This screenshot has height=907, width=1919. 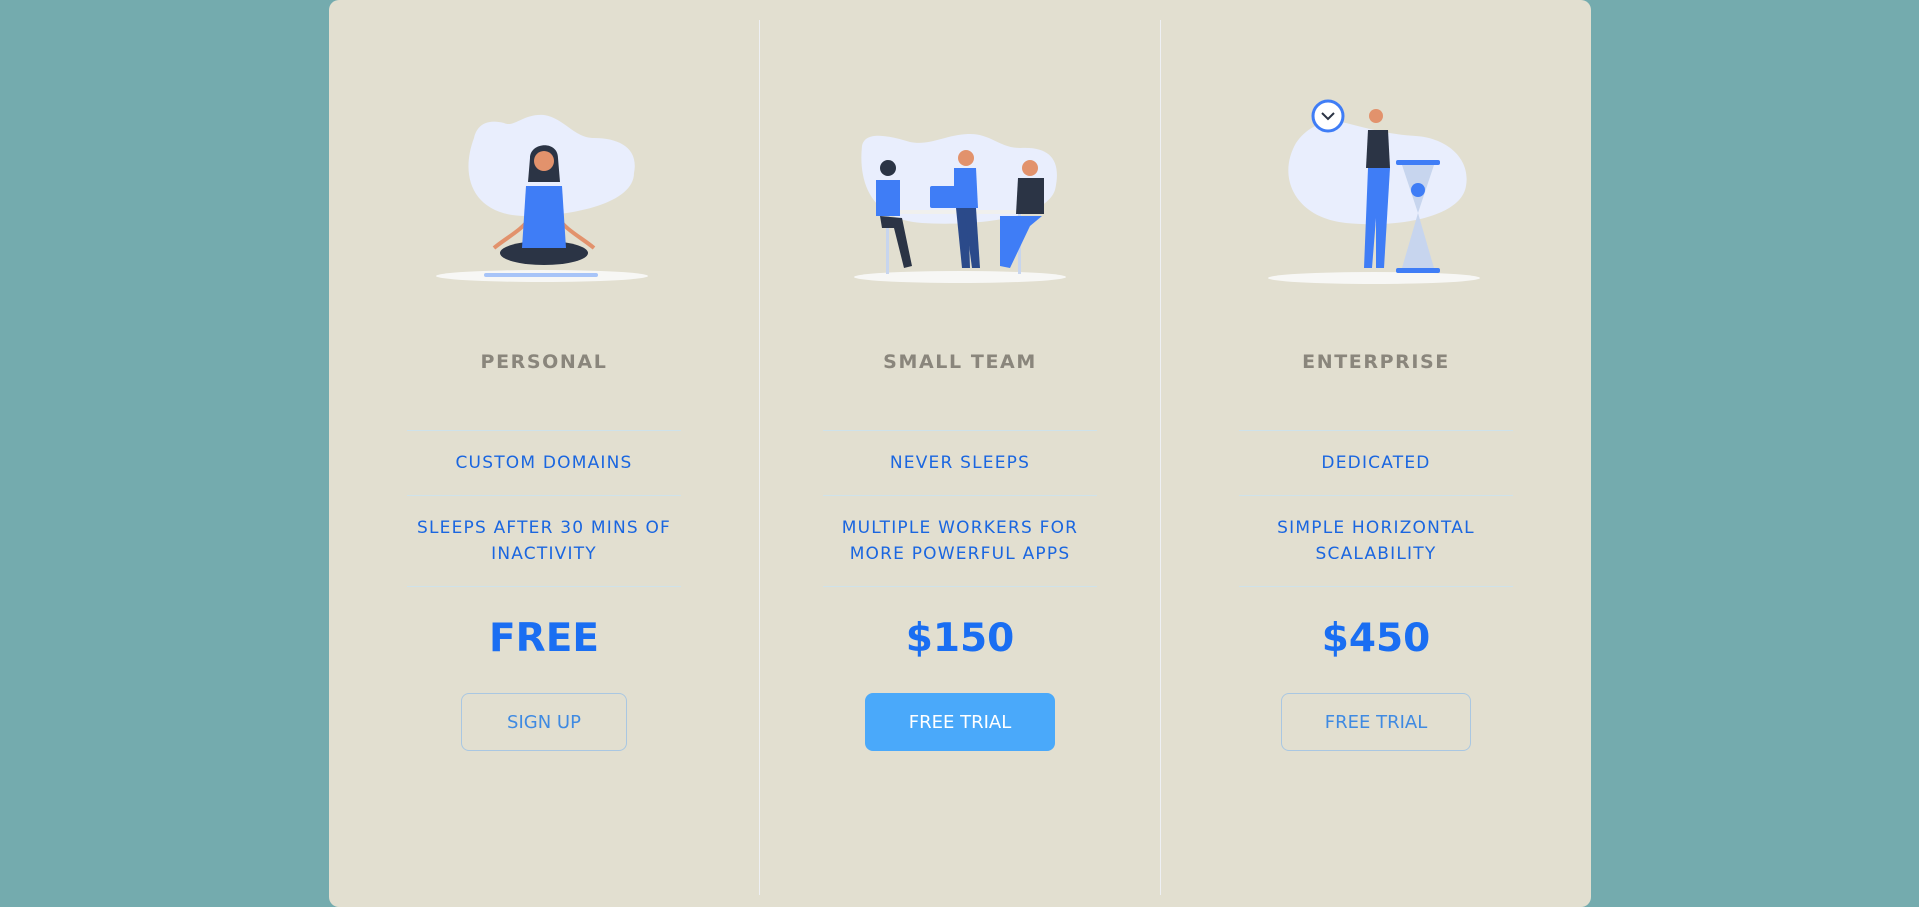 What do you see at coordinates (960, 463) in the screenshot?
I see `feature-item: NEVER SLEEPS` at bounding box center [960, 463].